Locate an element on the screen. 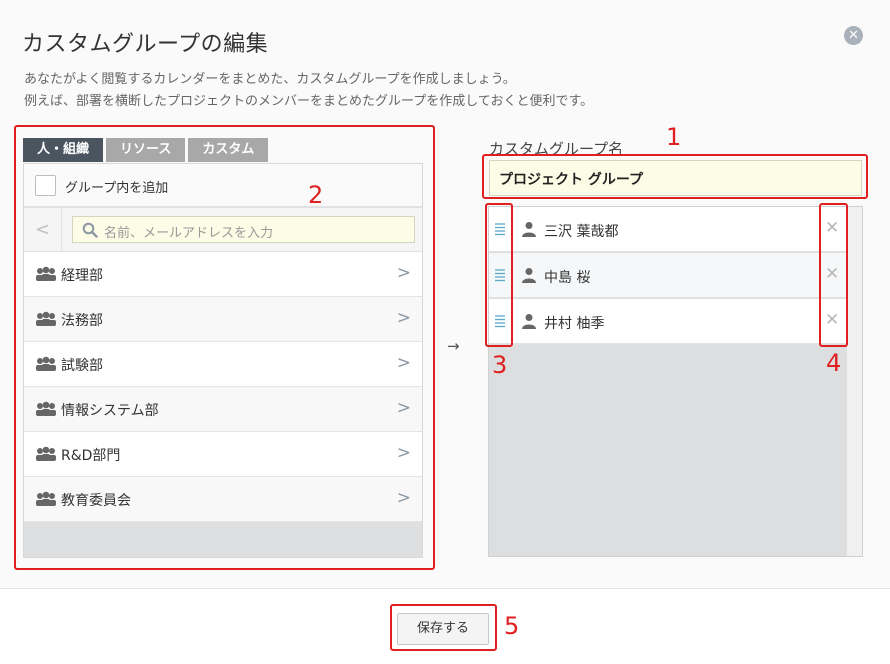  tab-bar: 人・組織 リソース カスタム is located at coordinates (146, 150).